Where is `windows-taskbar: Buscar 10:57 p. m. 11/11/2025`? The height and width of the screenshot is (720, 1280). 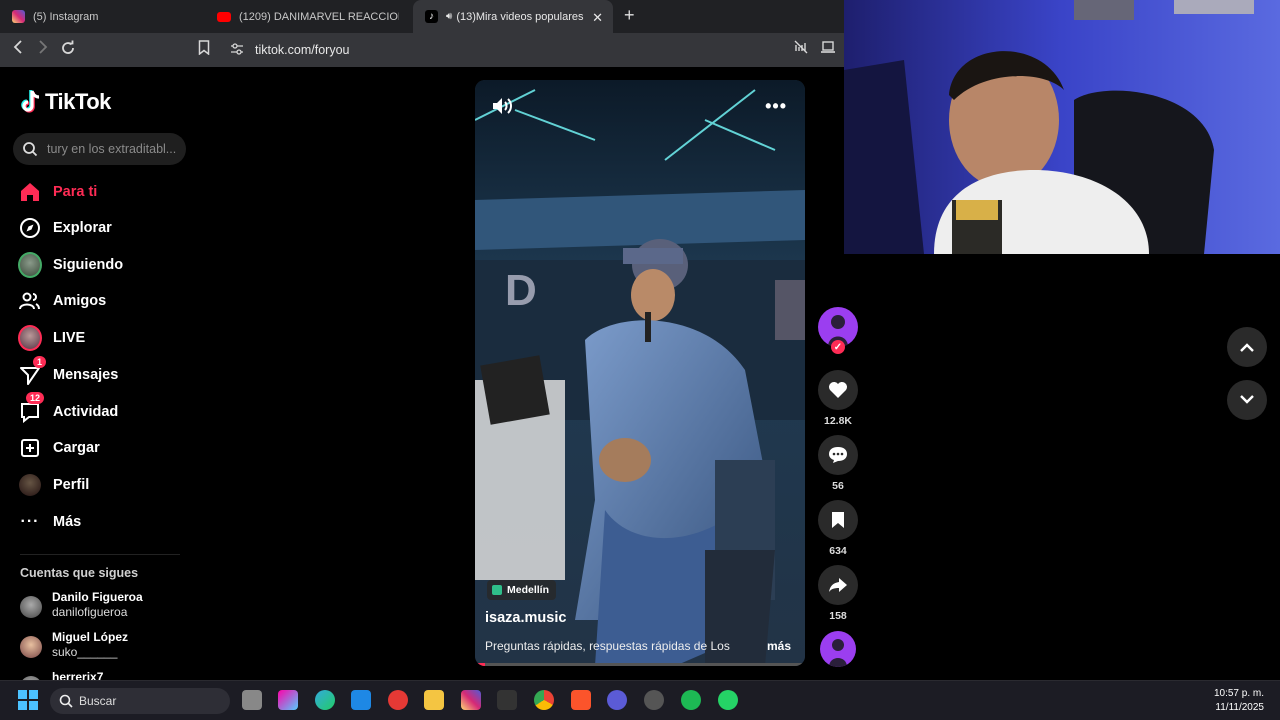 windows-taskbar: Buscar 10:57 p. m. 11/11/2025 is located at coordinates (640, 700).